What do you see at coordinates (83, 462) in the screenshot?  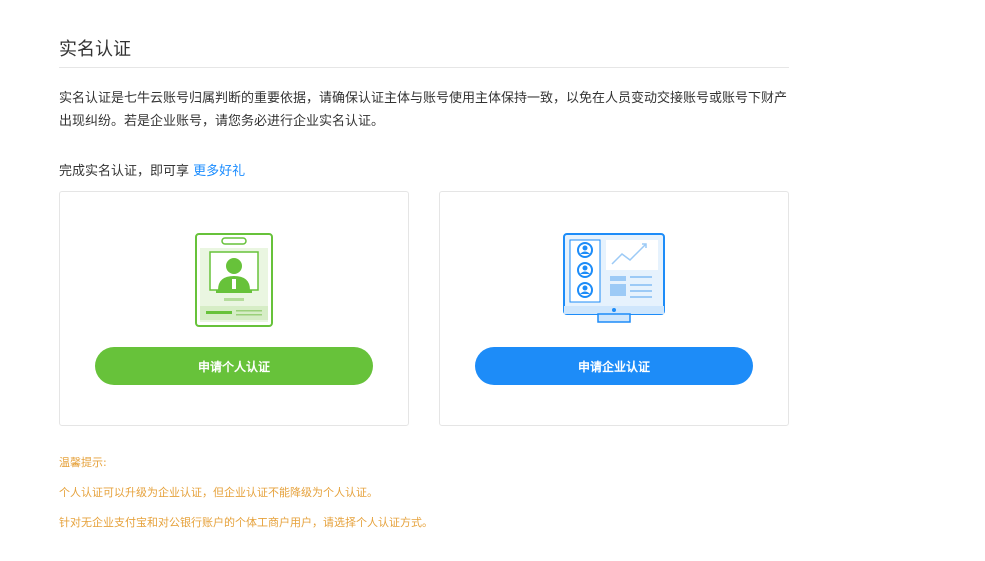 I see `tips-title: 温馨提示:` at bounding box center [83, 462].